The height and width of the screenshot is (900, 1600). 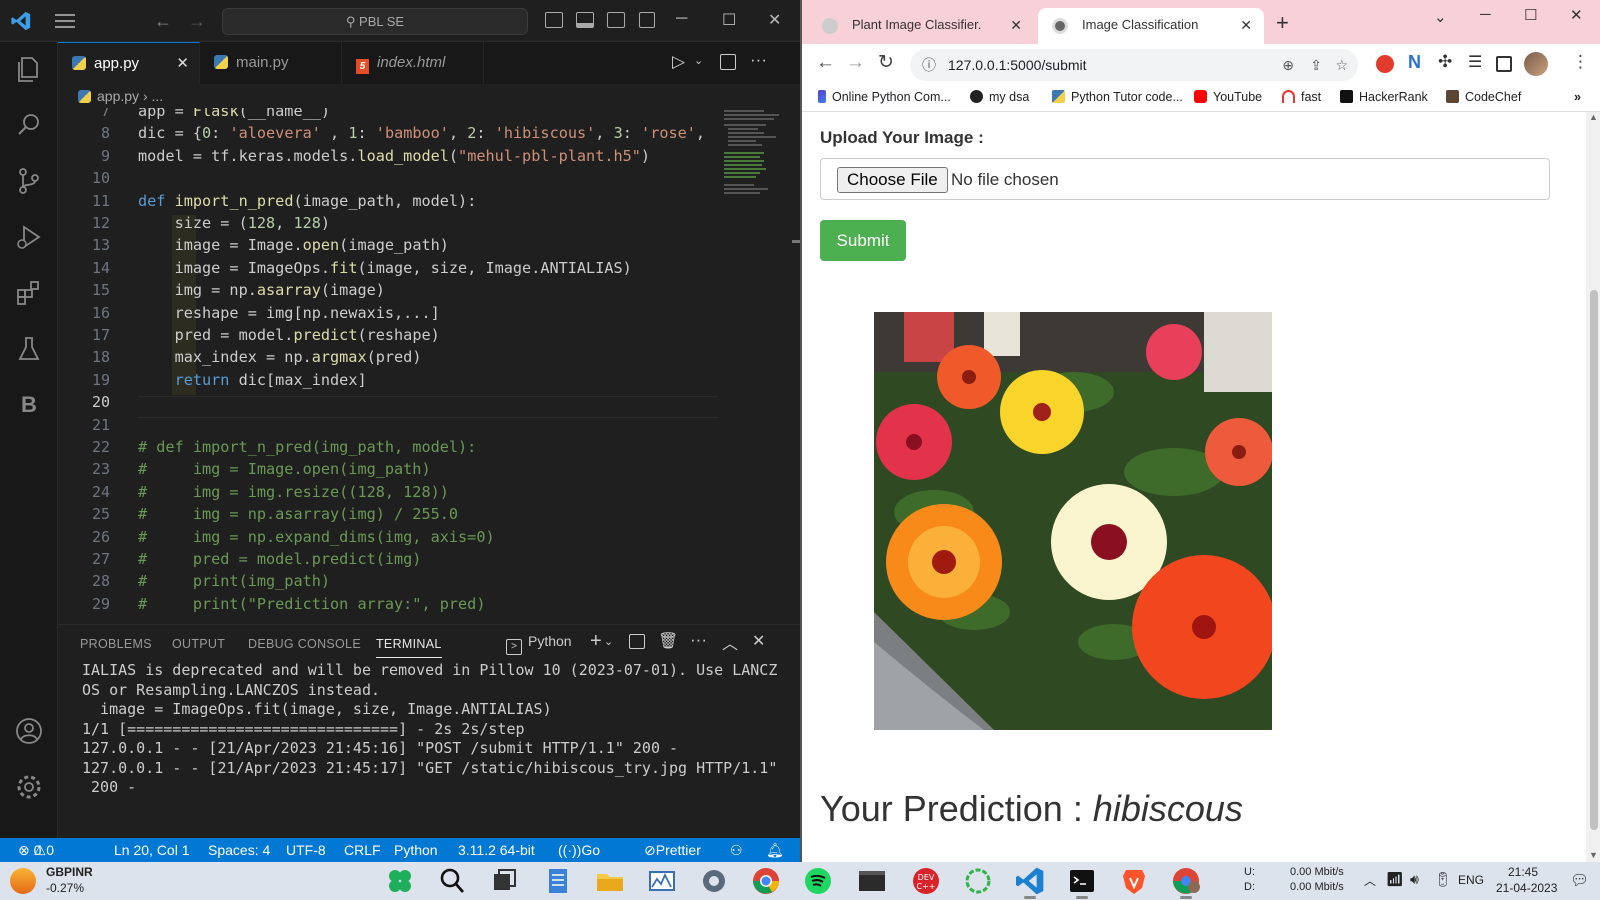 What do you see at coordinates (234, 114) in the screenshot?
I see `code-line: app = Flask(__name__)` at bounding box center [234, 114].